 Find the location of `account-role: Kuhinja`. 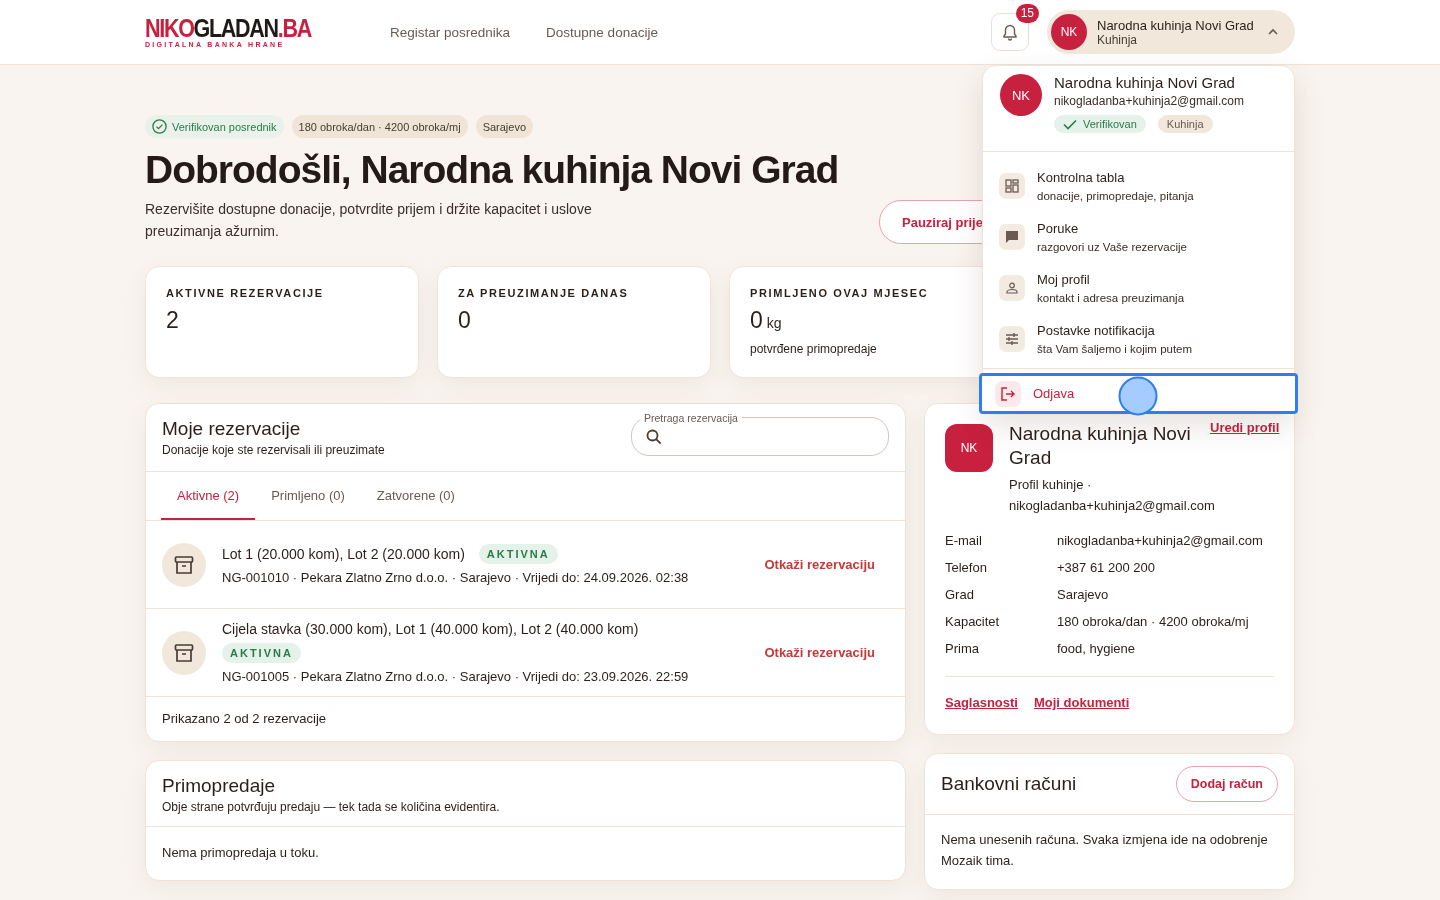

account-role: Kuhinja is located at coordinates (1117, 39).